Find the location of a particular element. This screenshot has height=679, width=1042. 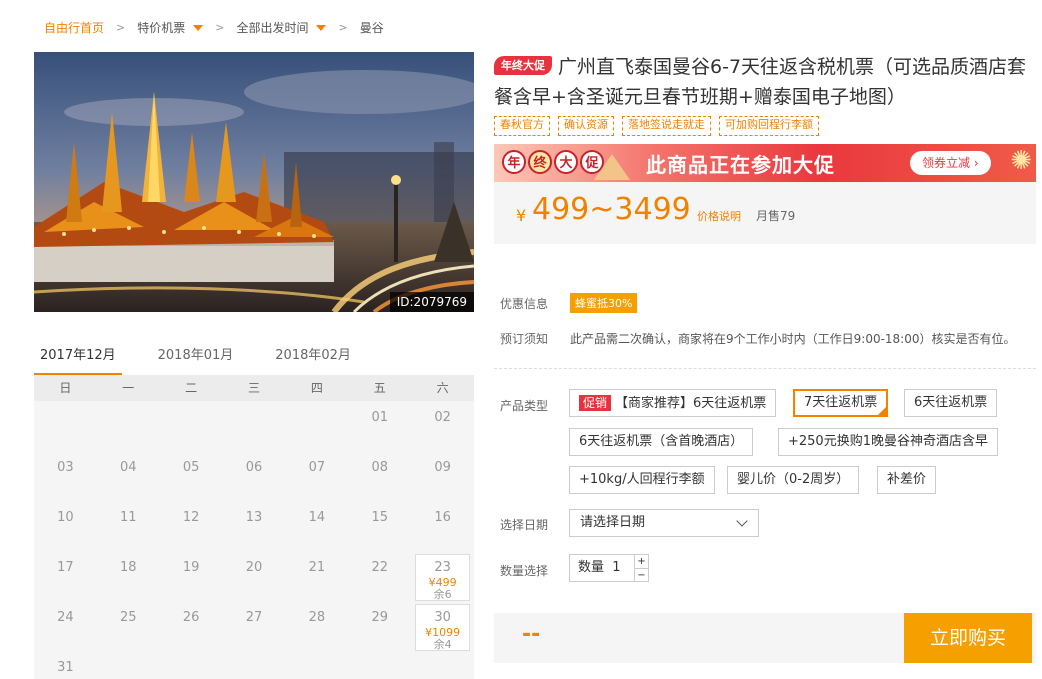

calendar-day-number: 27 is located at coordinates (254, 617).